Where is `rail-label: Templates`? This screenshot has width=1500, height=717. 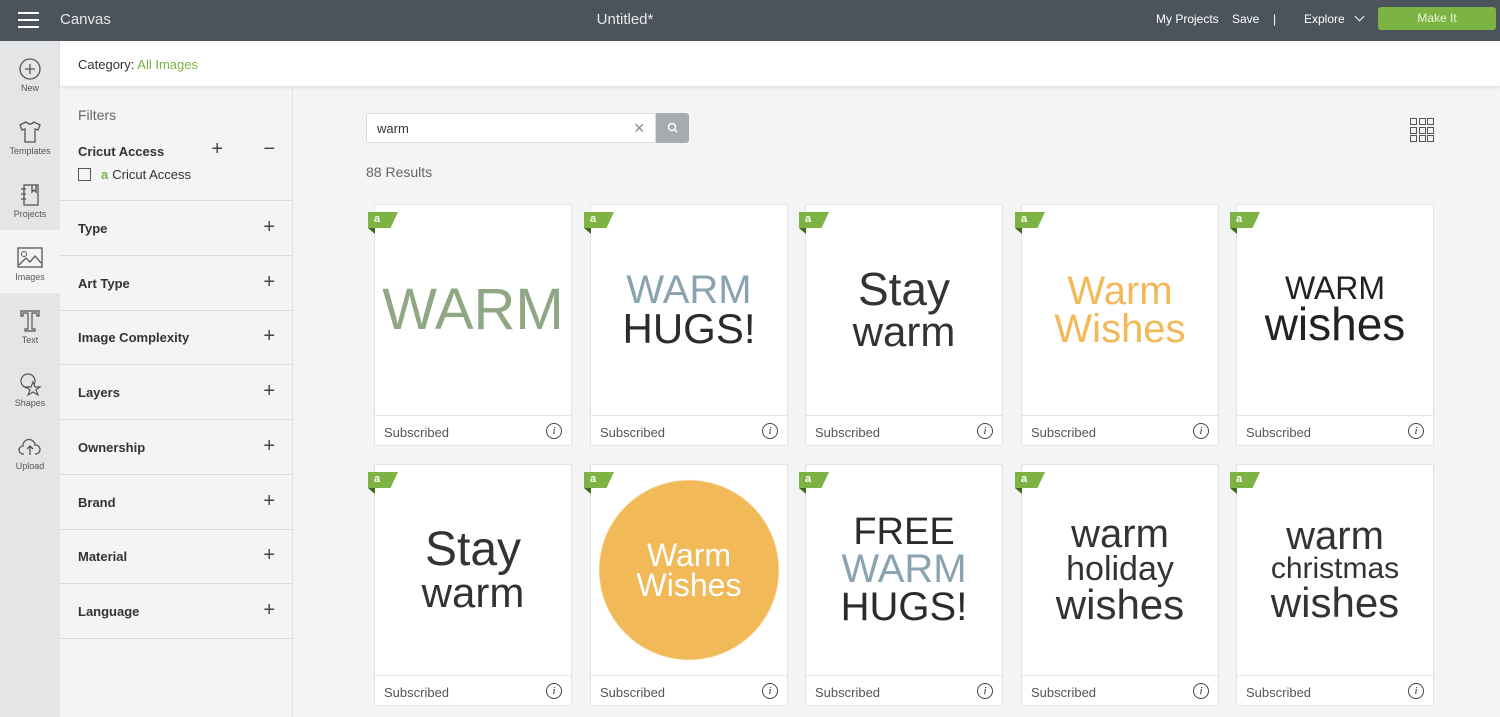
rail-label: Templates is located at coordinates (30, 151).